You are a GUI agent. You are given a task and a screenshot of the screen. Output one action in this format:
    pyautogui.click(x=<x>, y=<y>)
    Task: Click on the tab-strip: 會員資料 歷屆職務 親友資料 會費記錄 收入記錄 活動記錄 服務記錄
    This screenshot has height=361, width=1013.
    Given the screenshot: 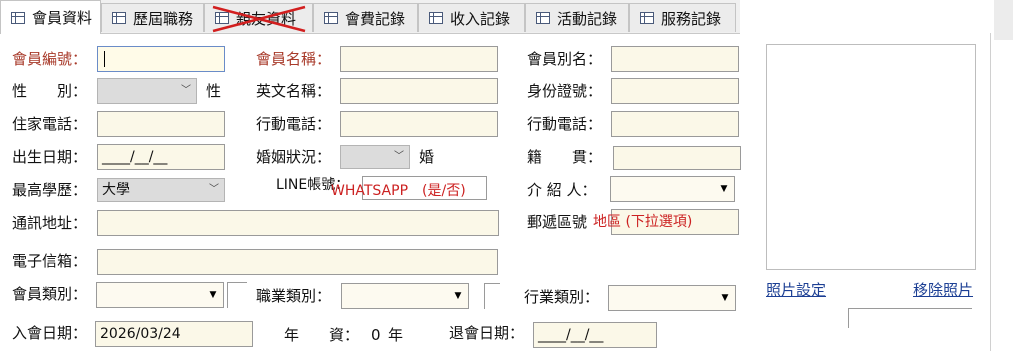 What is the action you would take?
    pyautogui.click(x=370, y=17)
    